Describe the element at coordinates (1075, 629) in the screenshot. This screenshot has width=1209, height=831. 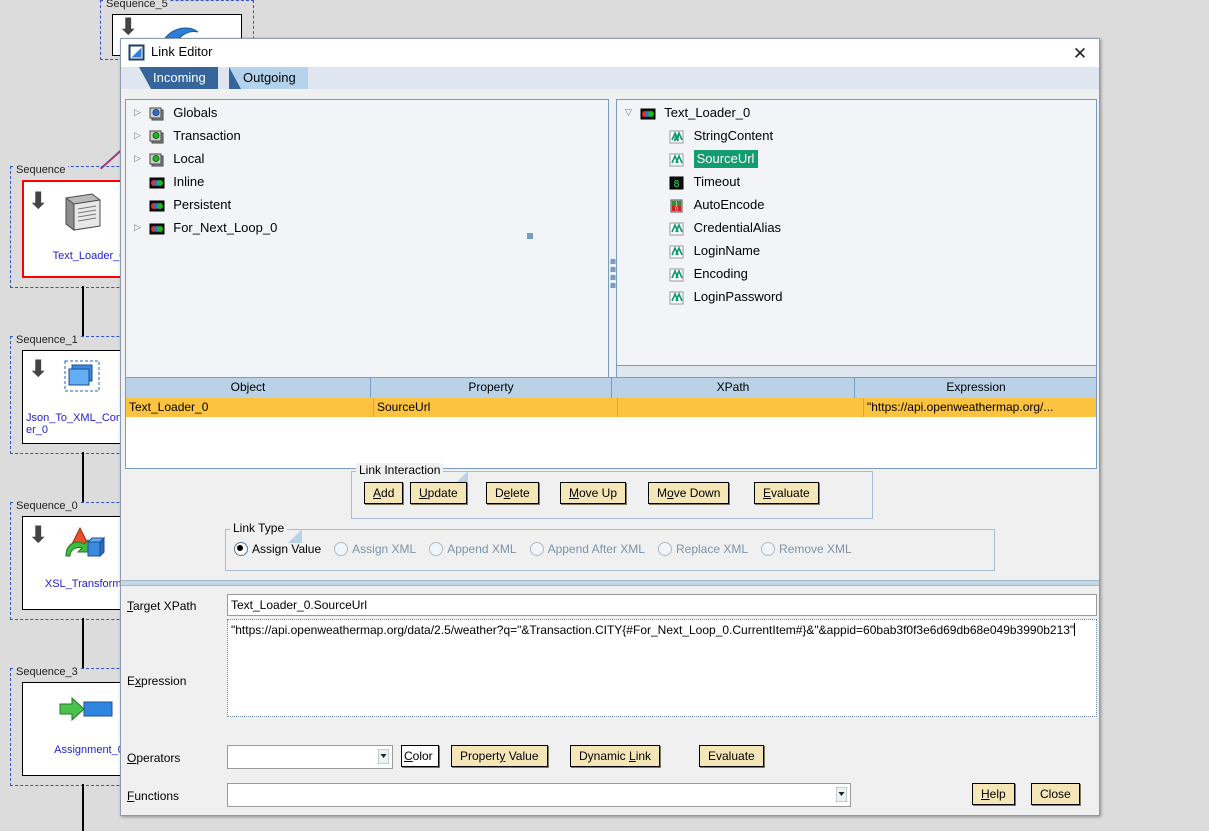
I see `text-caret` at that location.